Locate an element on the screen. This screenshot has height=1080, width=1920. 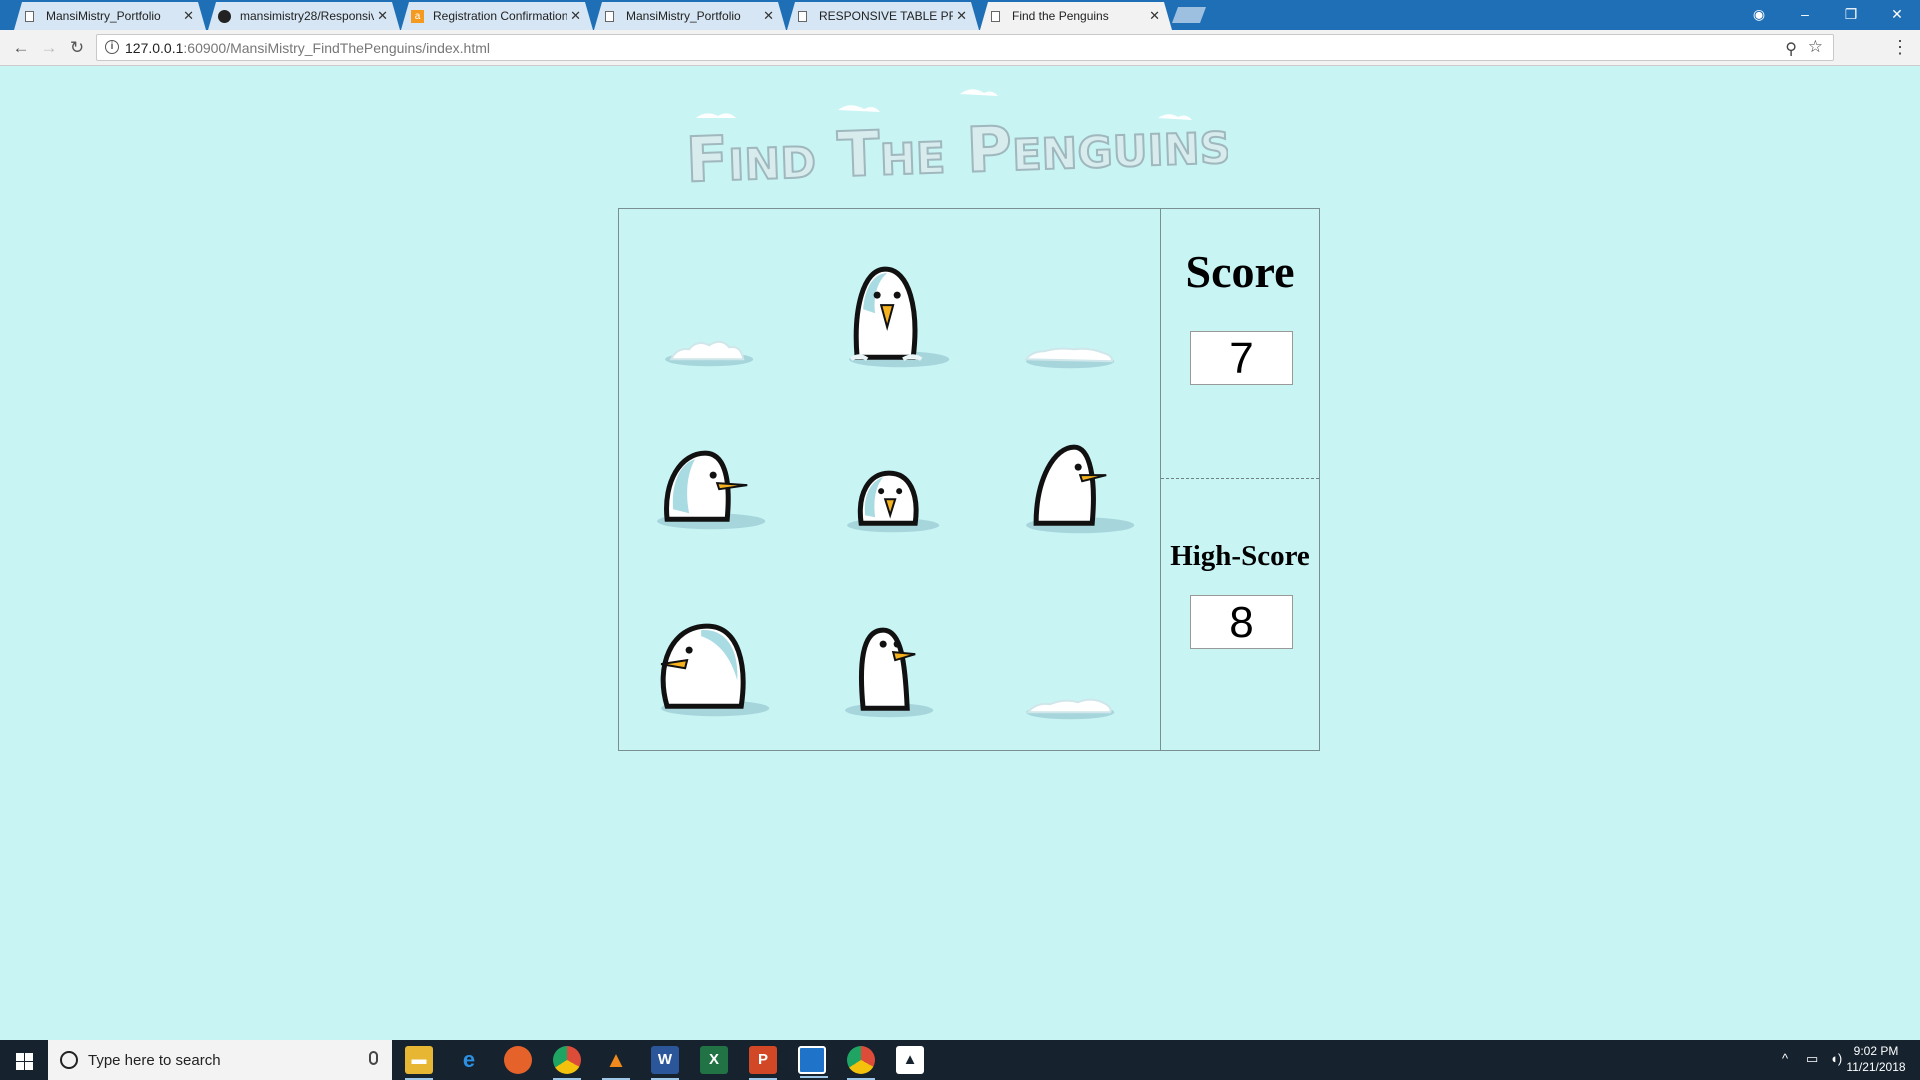
app-icon is located at coordinates (813, 1062).